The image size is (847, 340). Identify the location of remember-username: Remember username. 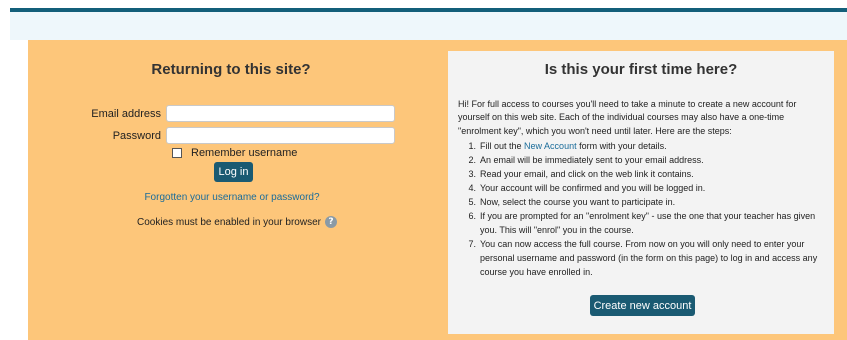
(234, 153).